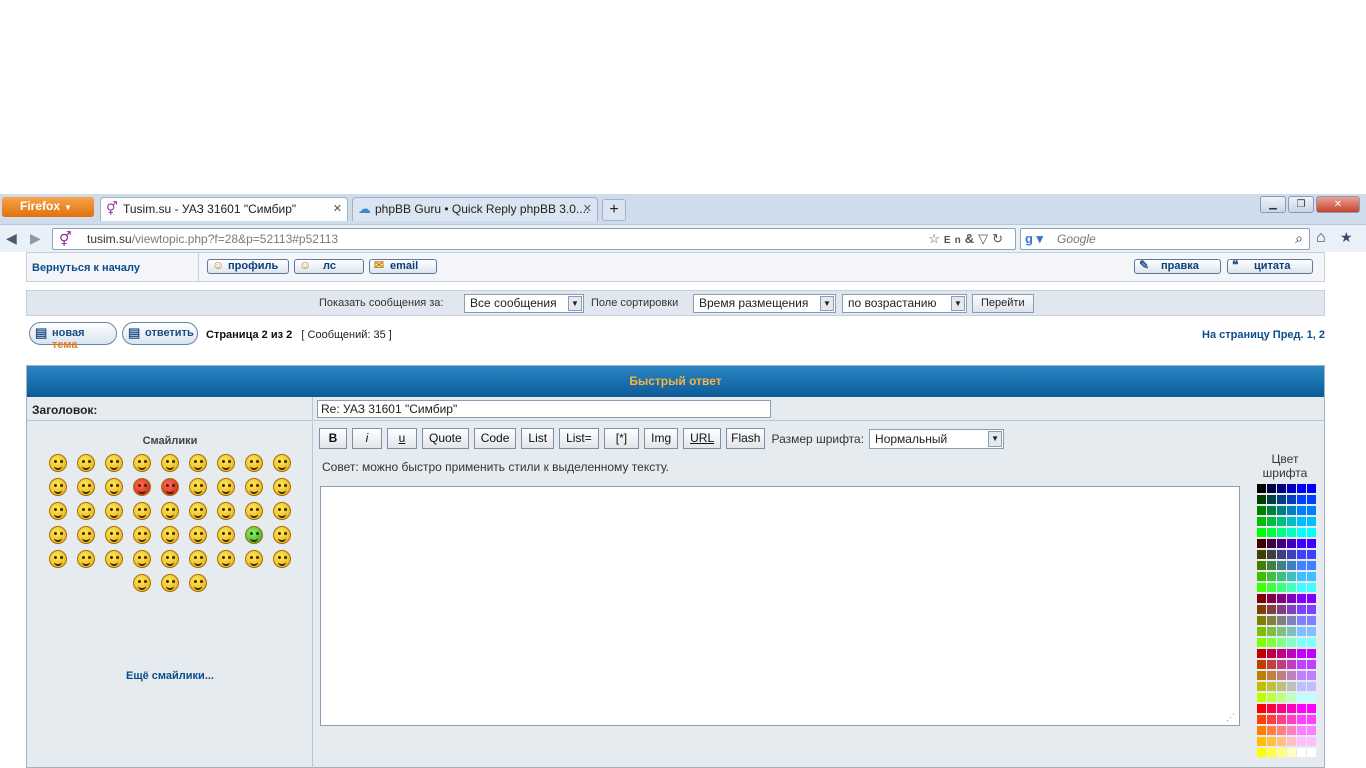 The width and height of the screenshot is (1366, 768). What do you see at coordinates (524, 303) in the screenshot?
I see `show-posts-select: Все сообщения ▼` at bounding box center [524, 303].